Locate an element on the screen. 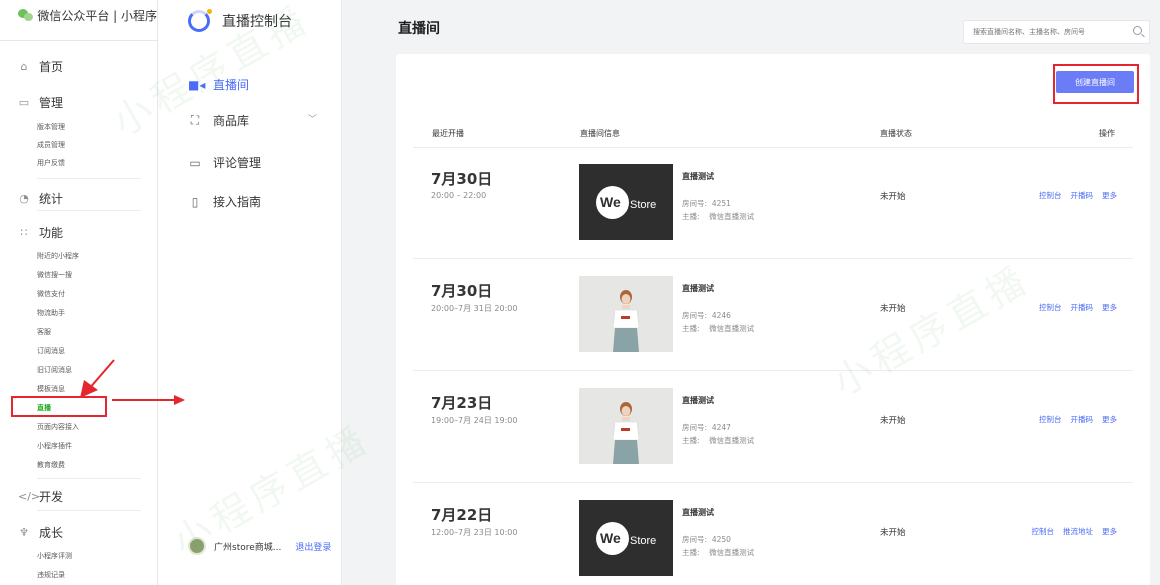  console-menu-products: ⛶ 商品库 is located at coordinates (218, 120).